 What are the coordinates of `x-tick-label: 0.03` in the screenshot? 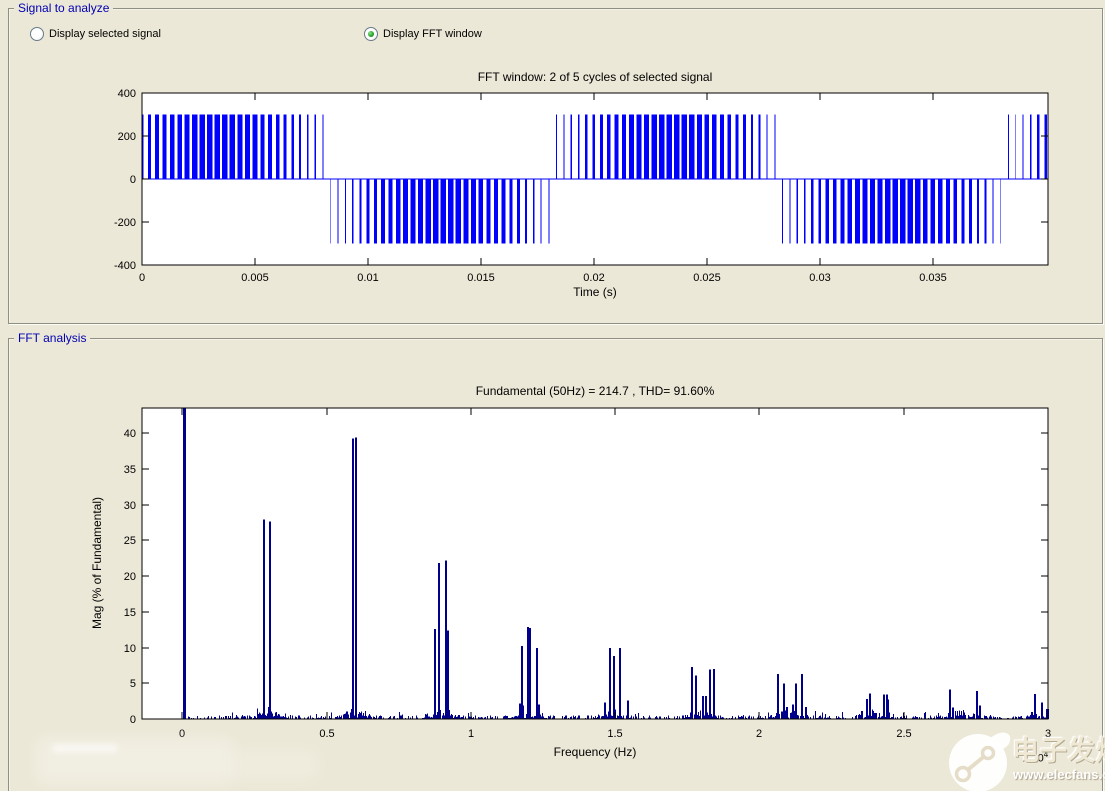 It's located at (819, 278).